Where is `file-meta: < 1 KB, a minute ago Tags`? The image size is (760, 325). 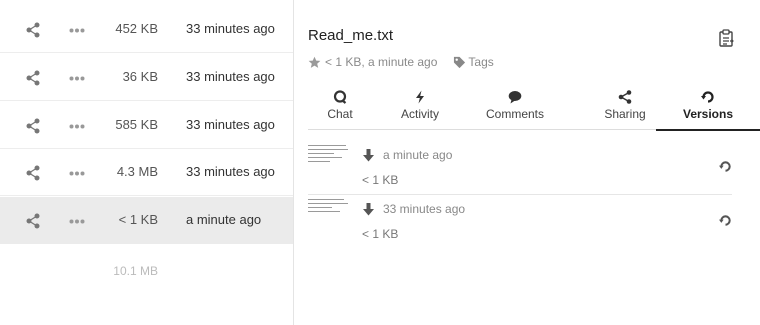 file-meta: < 1 KB, a minute ago Tags is located at coordinates (401, 62).